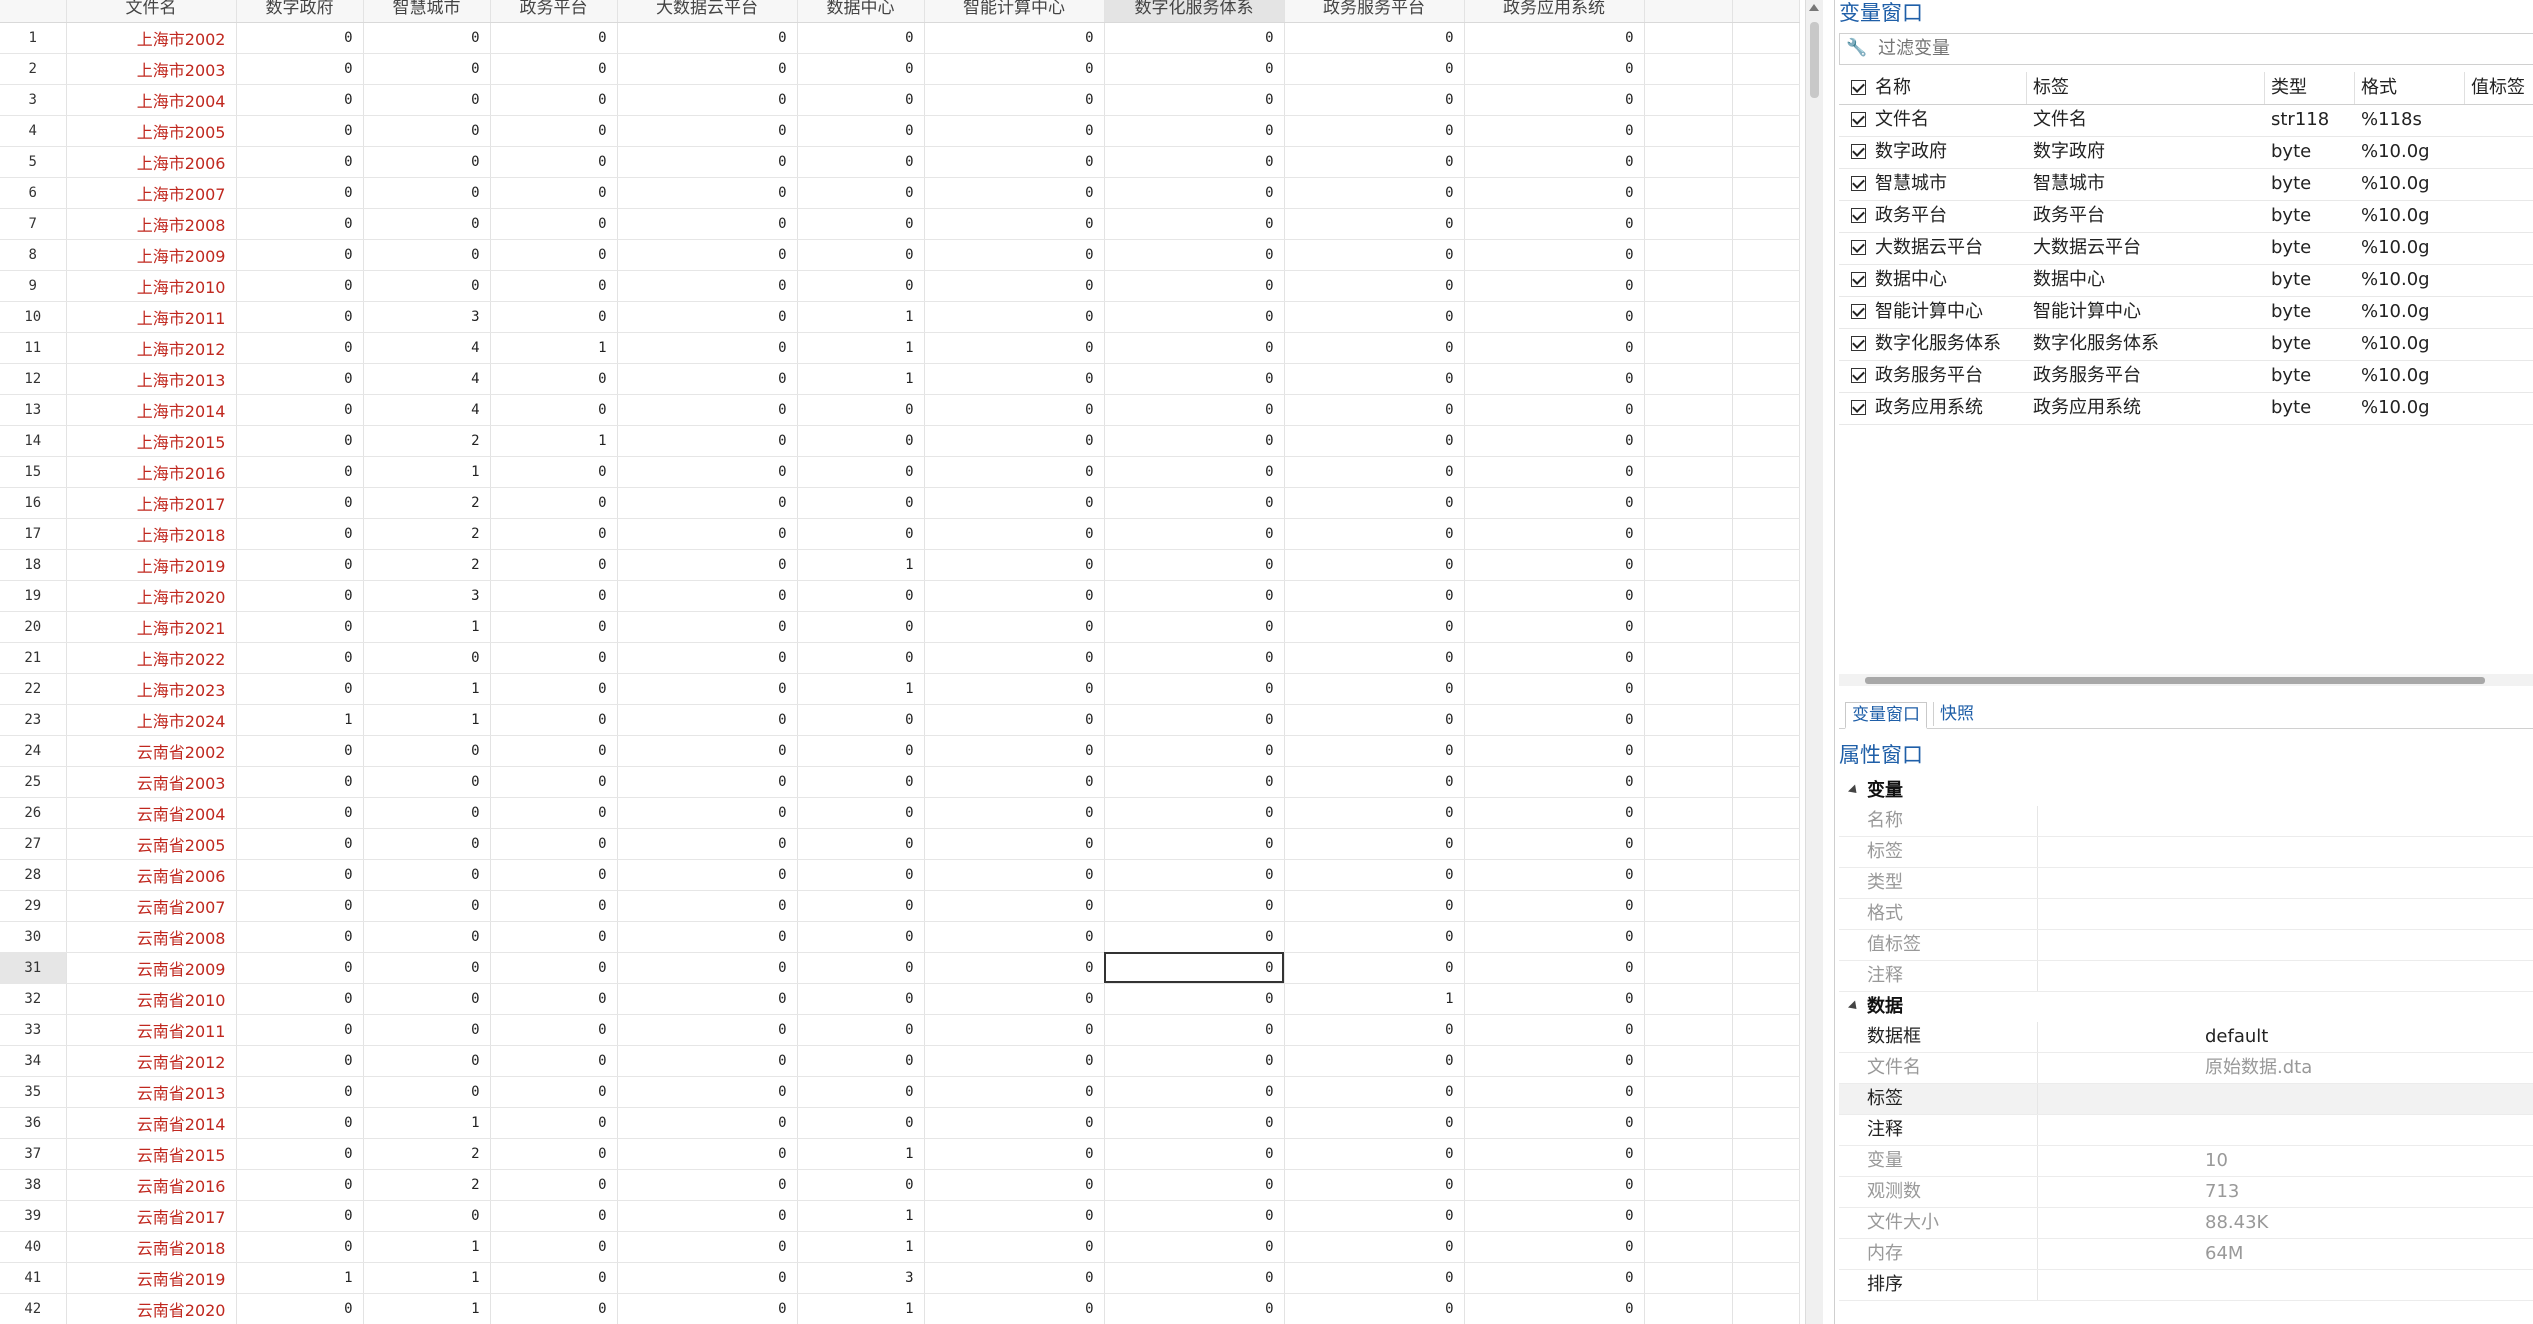  I want to click on property-row: 排序, so click(2186, 1285).